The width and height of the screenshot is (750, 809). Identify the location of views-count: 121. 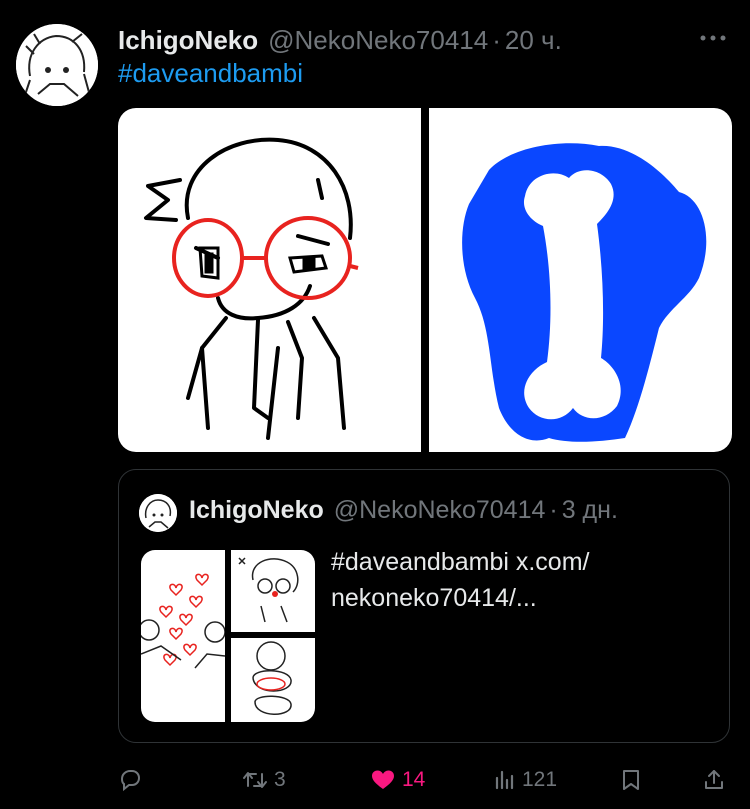
(540, 779).